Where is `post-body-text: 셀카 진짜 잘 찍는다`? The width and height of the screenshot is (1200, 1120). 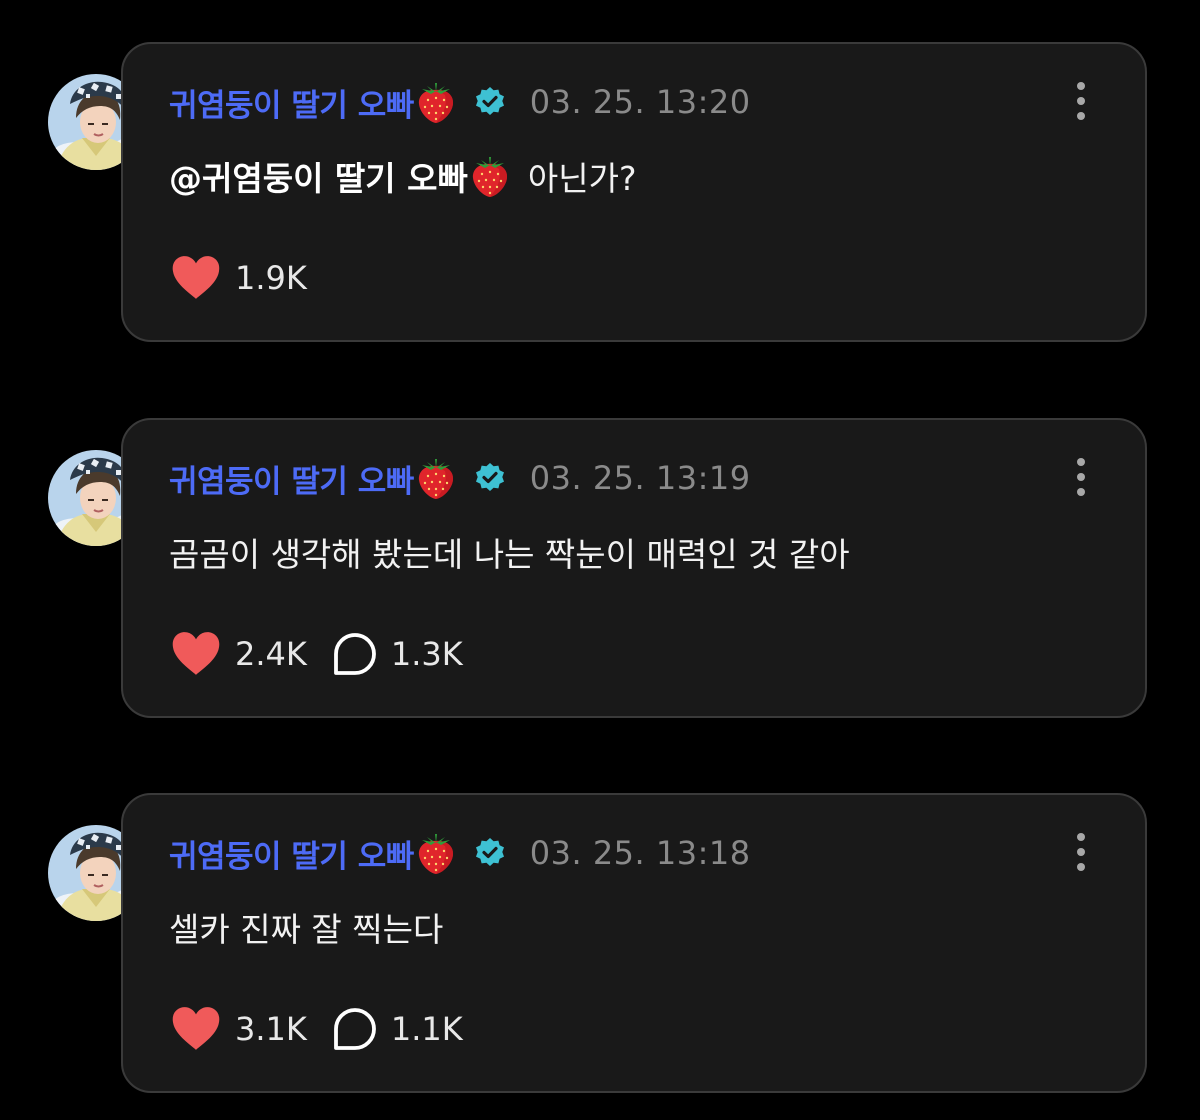
post-body-text: 셀카 진짜 잘 찍는다 is located at coordinates (306, 929).